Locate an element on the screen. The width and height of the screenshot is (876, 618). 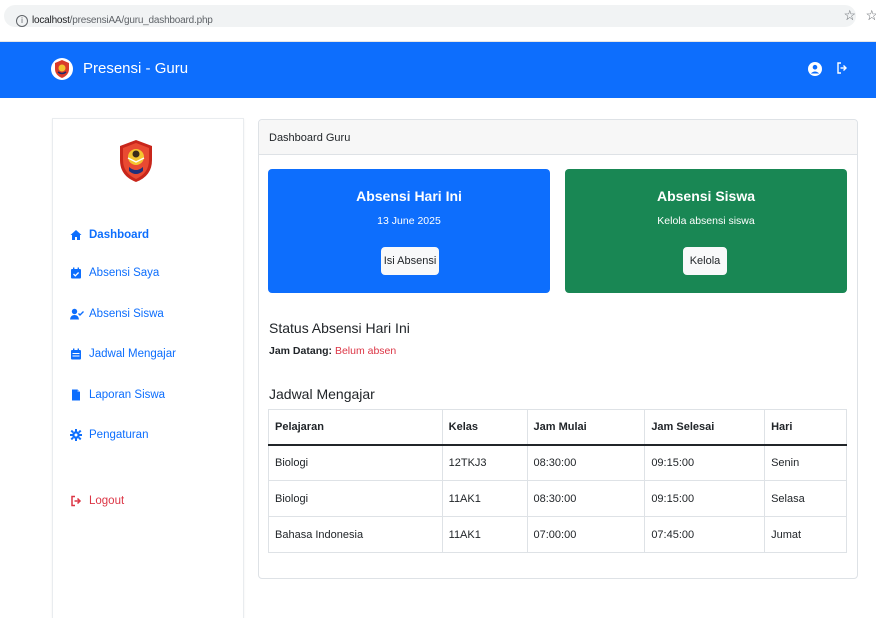
sidebar-item-logout: Logout is located at coordinates (97, 501).